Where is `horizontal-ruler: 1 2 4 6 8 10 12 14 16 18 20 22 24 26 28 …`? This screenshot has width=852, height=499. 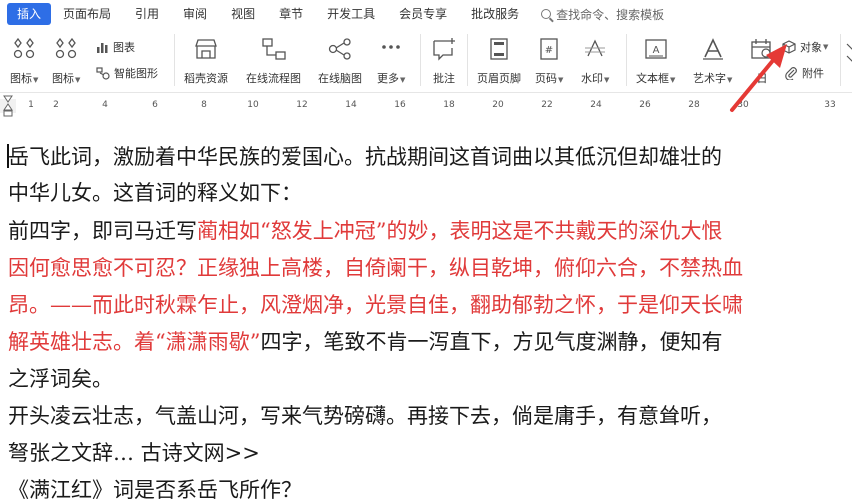
horizontal-ruler: 1 2 4 6 8 10 12 14 16 18 20 22 24 26 28 … is located at coordinates (426, 105).